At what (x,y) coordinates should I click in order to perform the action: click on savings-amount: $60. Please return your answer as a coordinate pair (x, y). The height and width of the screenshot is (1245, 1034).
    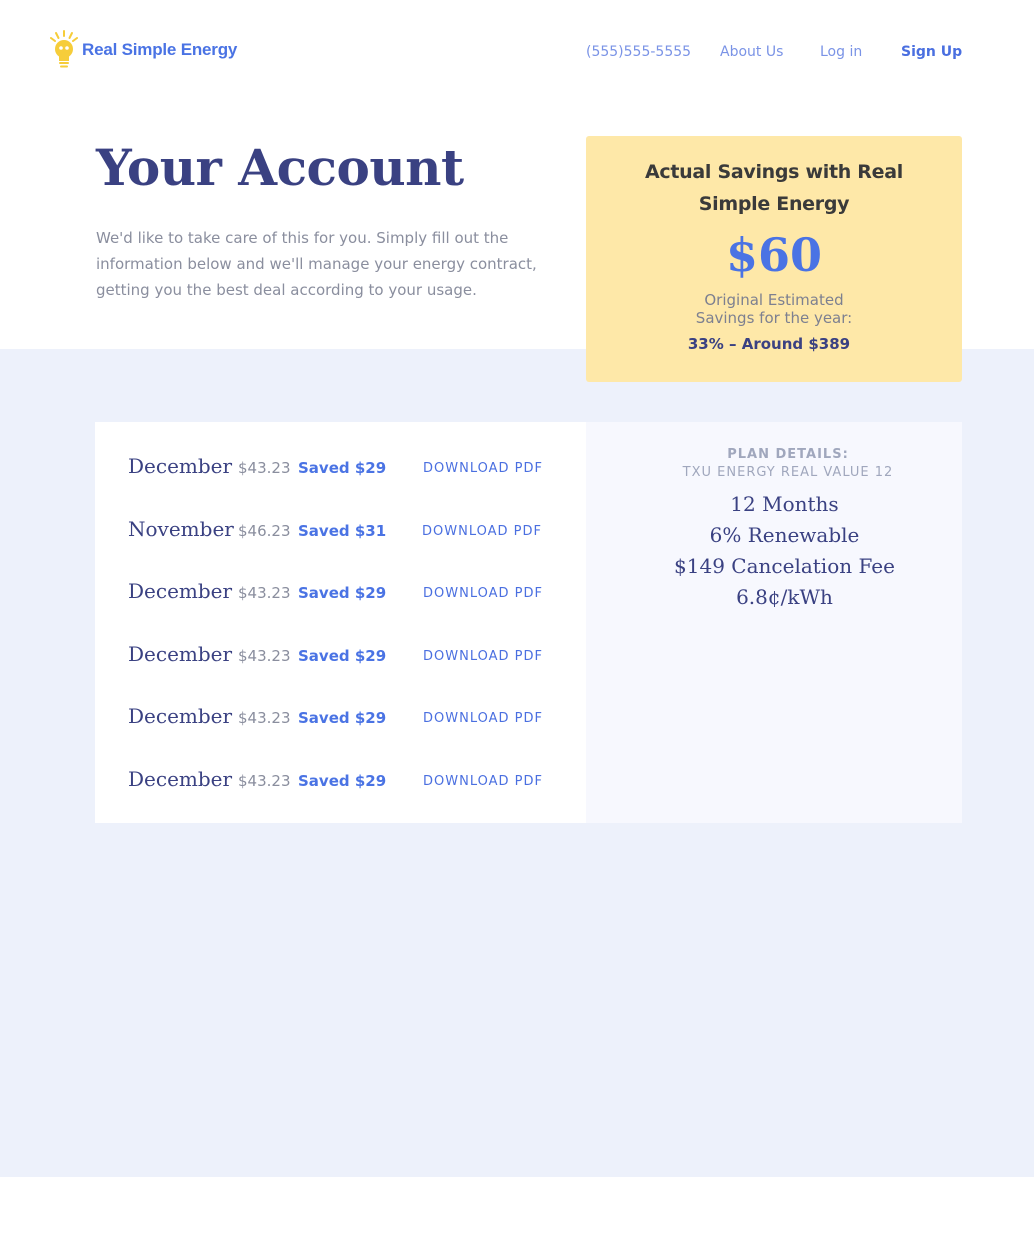
    Looking at the image, I should click on (774, 255).